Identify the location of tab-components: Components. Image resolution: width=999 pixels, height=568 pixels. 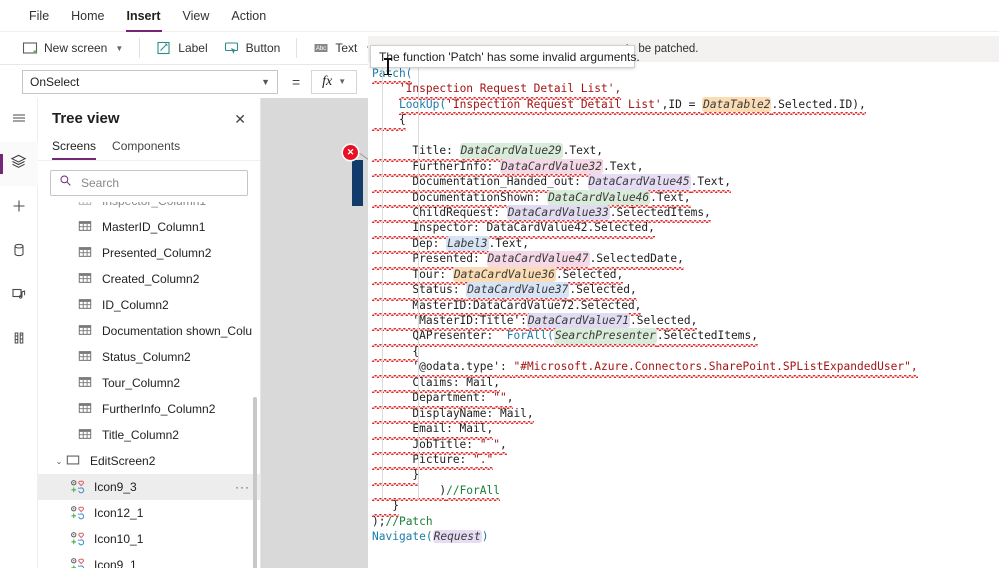
(146, 147).